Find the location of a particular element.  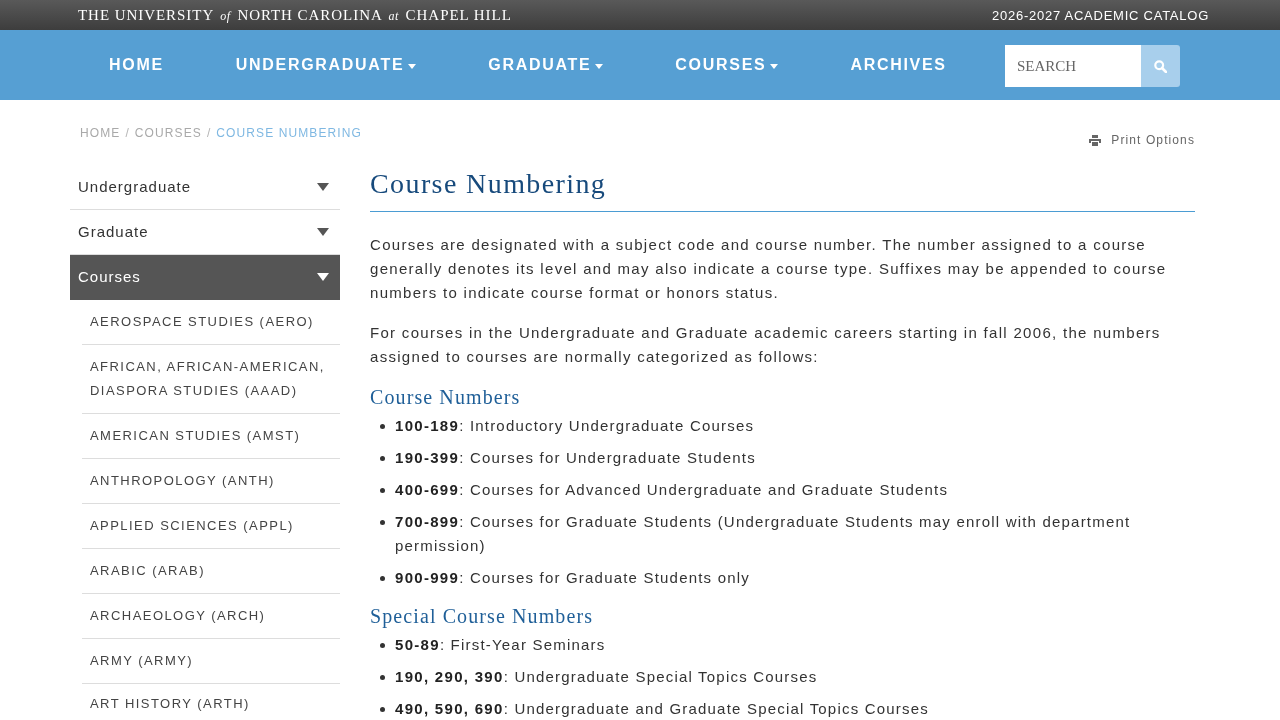

list-item: 50-89: First-Year Seminars is located at coordinates (501, 645).